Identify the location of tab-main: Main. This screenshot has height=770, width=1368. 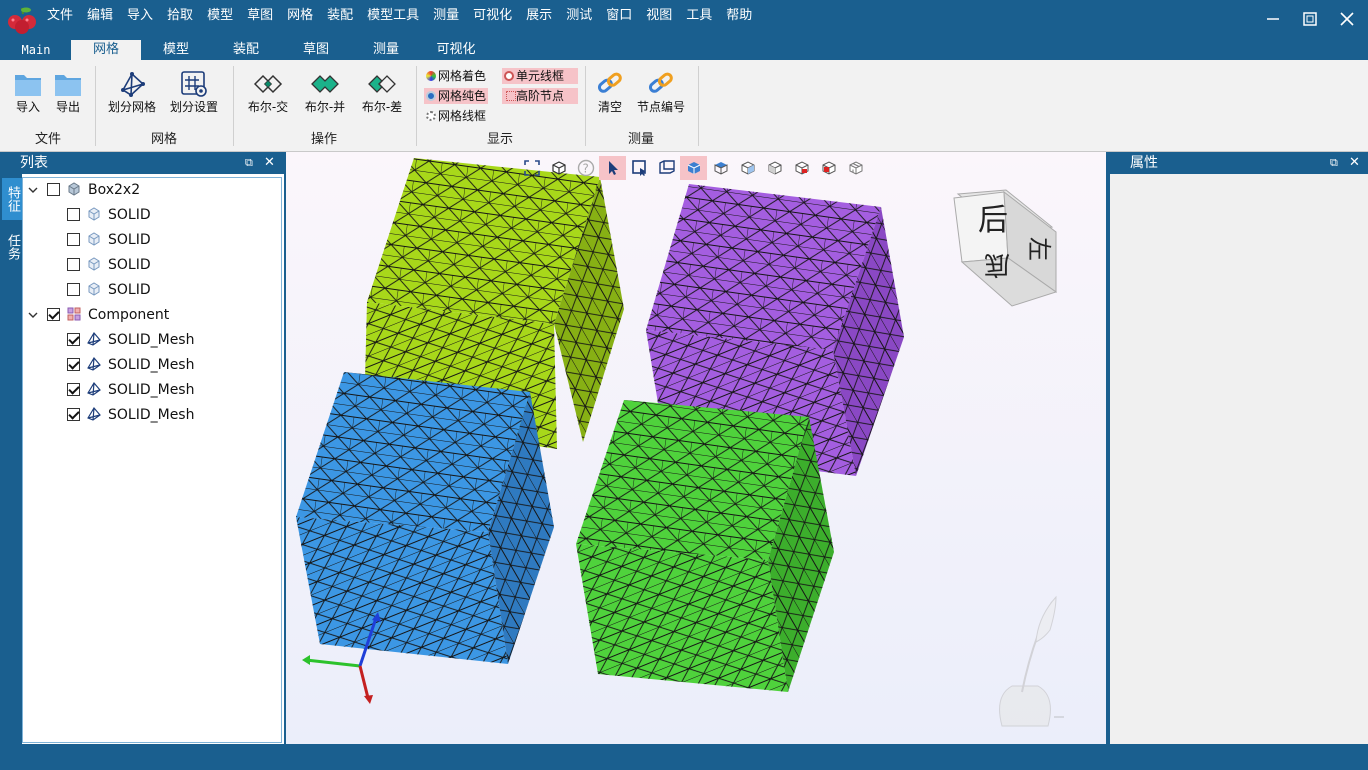
(36, 50).